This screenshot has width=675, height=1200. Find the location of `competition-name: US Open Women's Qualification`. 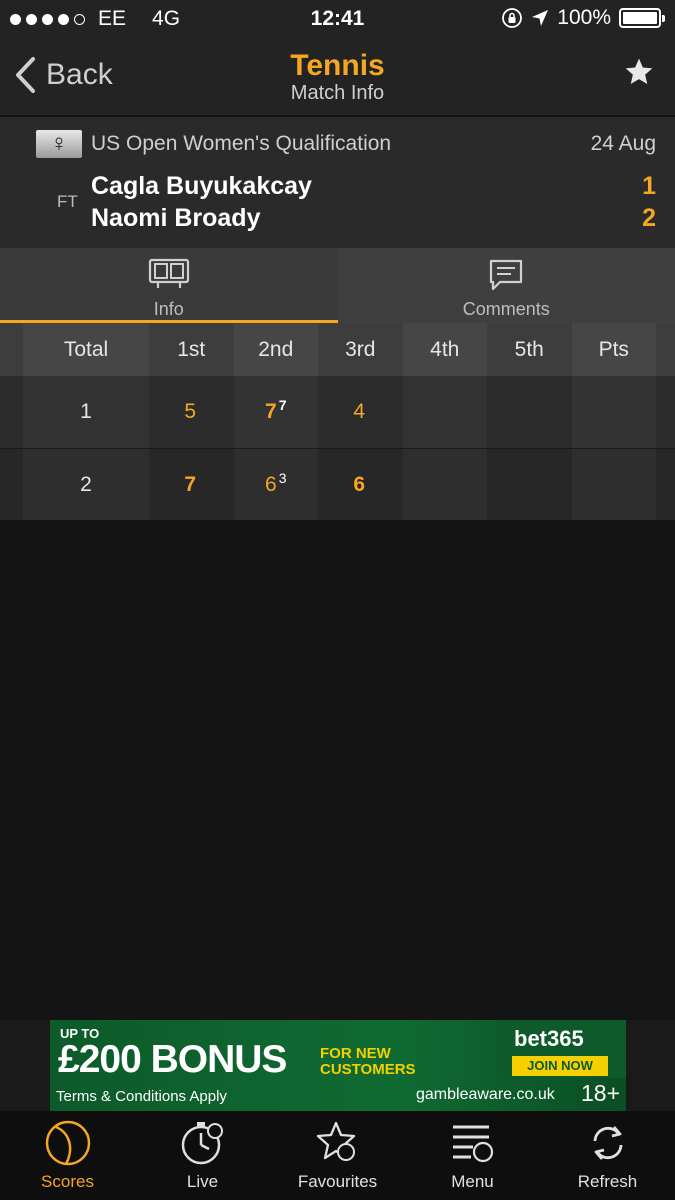

competition-name: US Open Women's Qualification is located at coordinates (241, 143).